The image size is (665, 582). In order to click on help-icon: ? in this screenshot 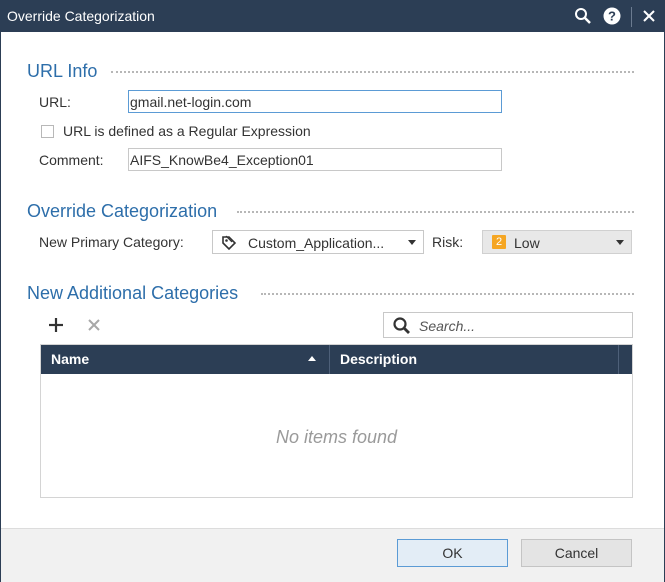, I will do `click(612, 16)`.